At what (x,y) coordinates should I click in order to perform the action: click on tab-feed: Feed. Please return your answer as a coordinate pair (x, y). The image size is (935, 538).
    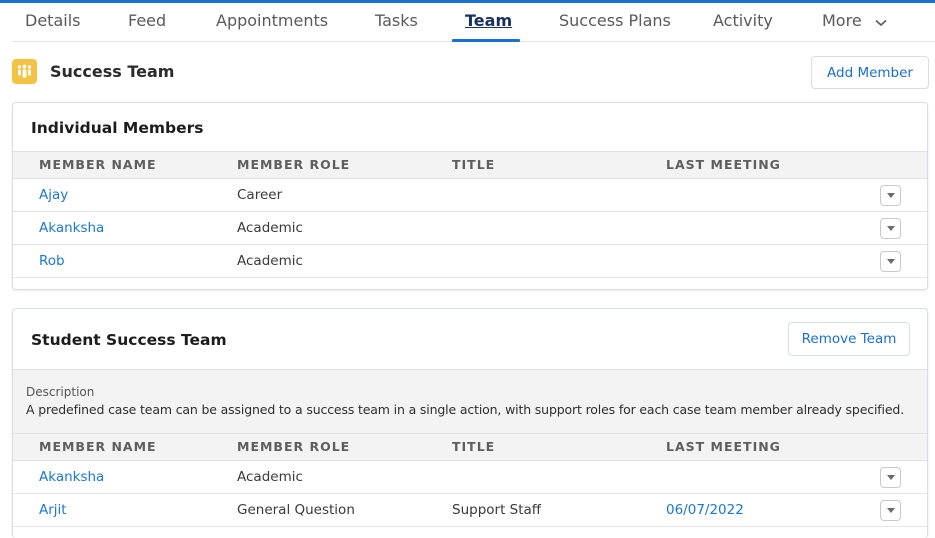
    Looking at the image, I should click on (147, 20).